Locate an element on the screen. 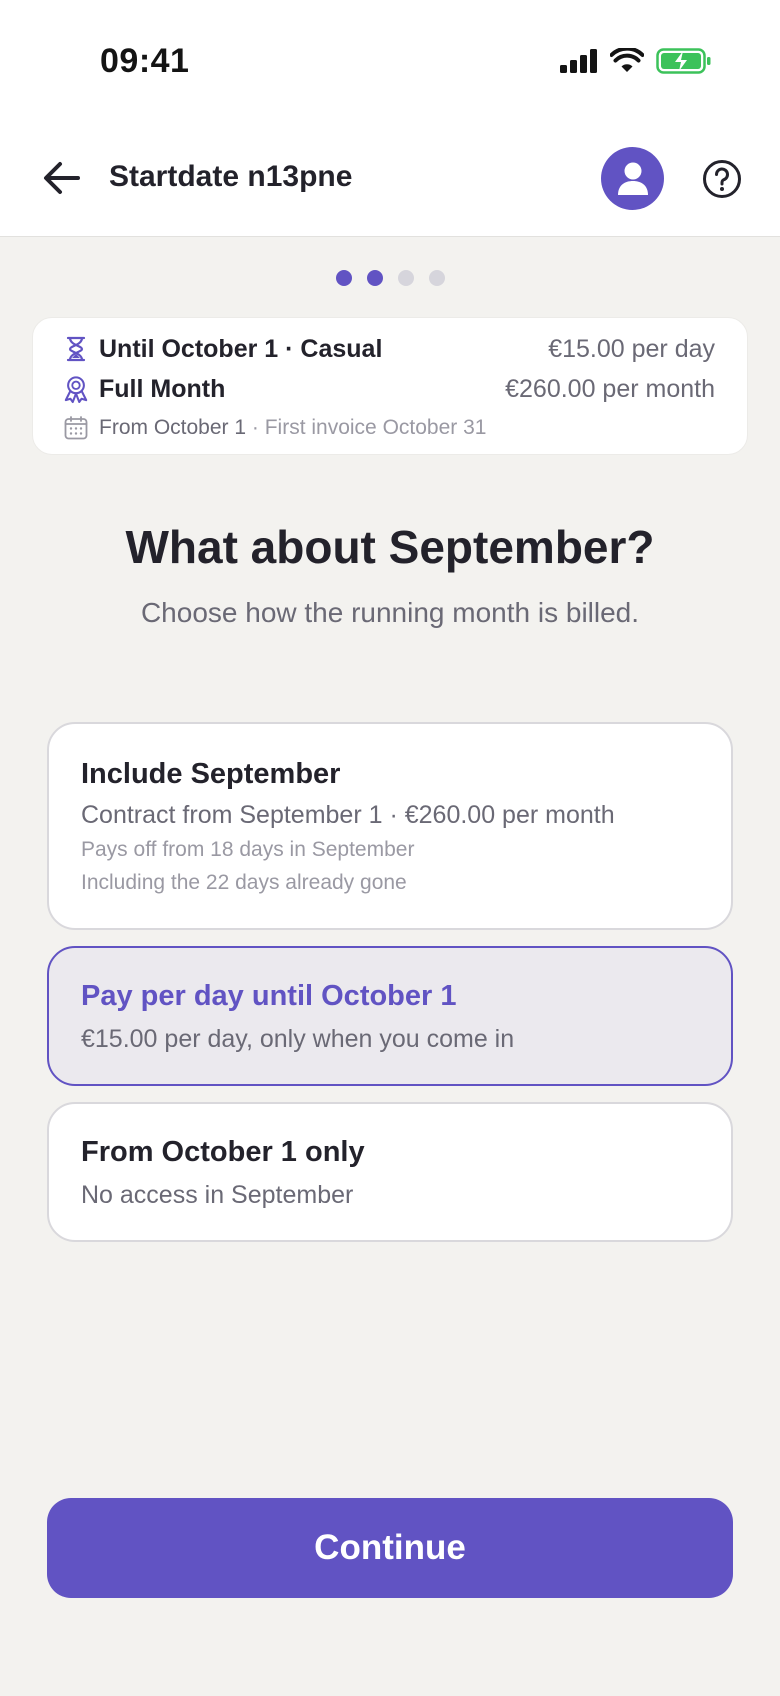  status-icons is located at coordinates (636, 61).